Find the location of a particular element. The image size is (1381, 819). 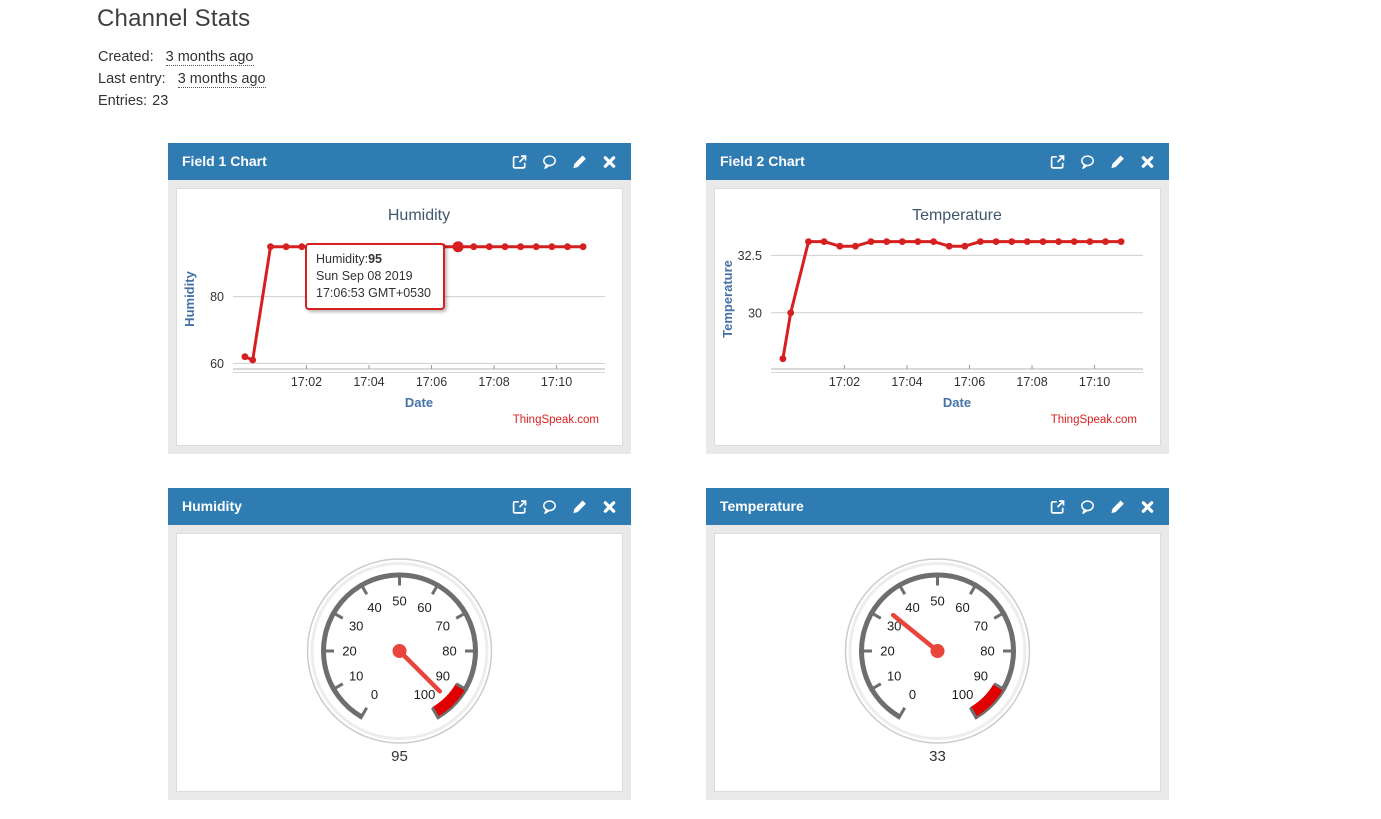

panel-title: Temperature is located at coordinates (762, 506).